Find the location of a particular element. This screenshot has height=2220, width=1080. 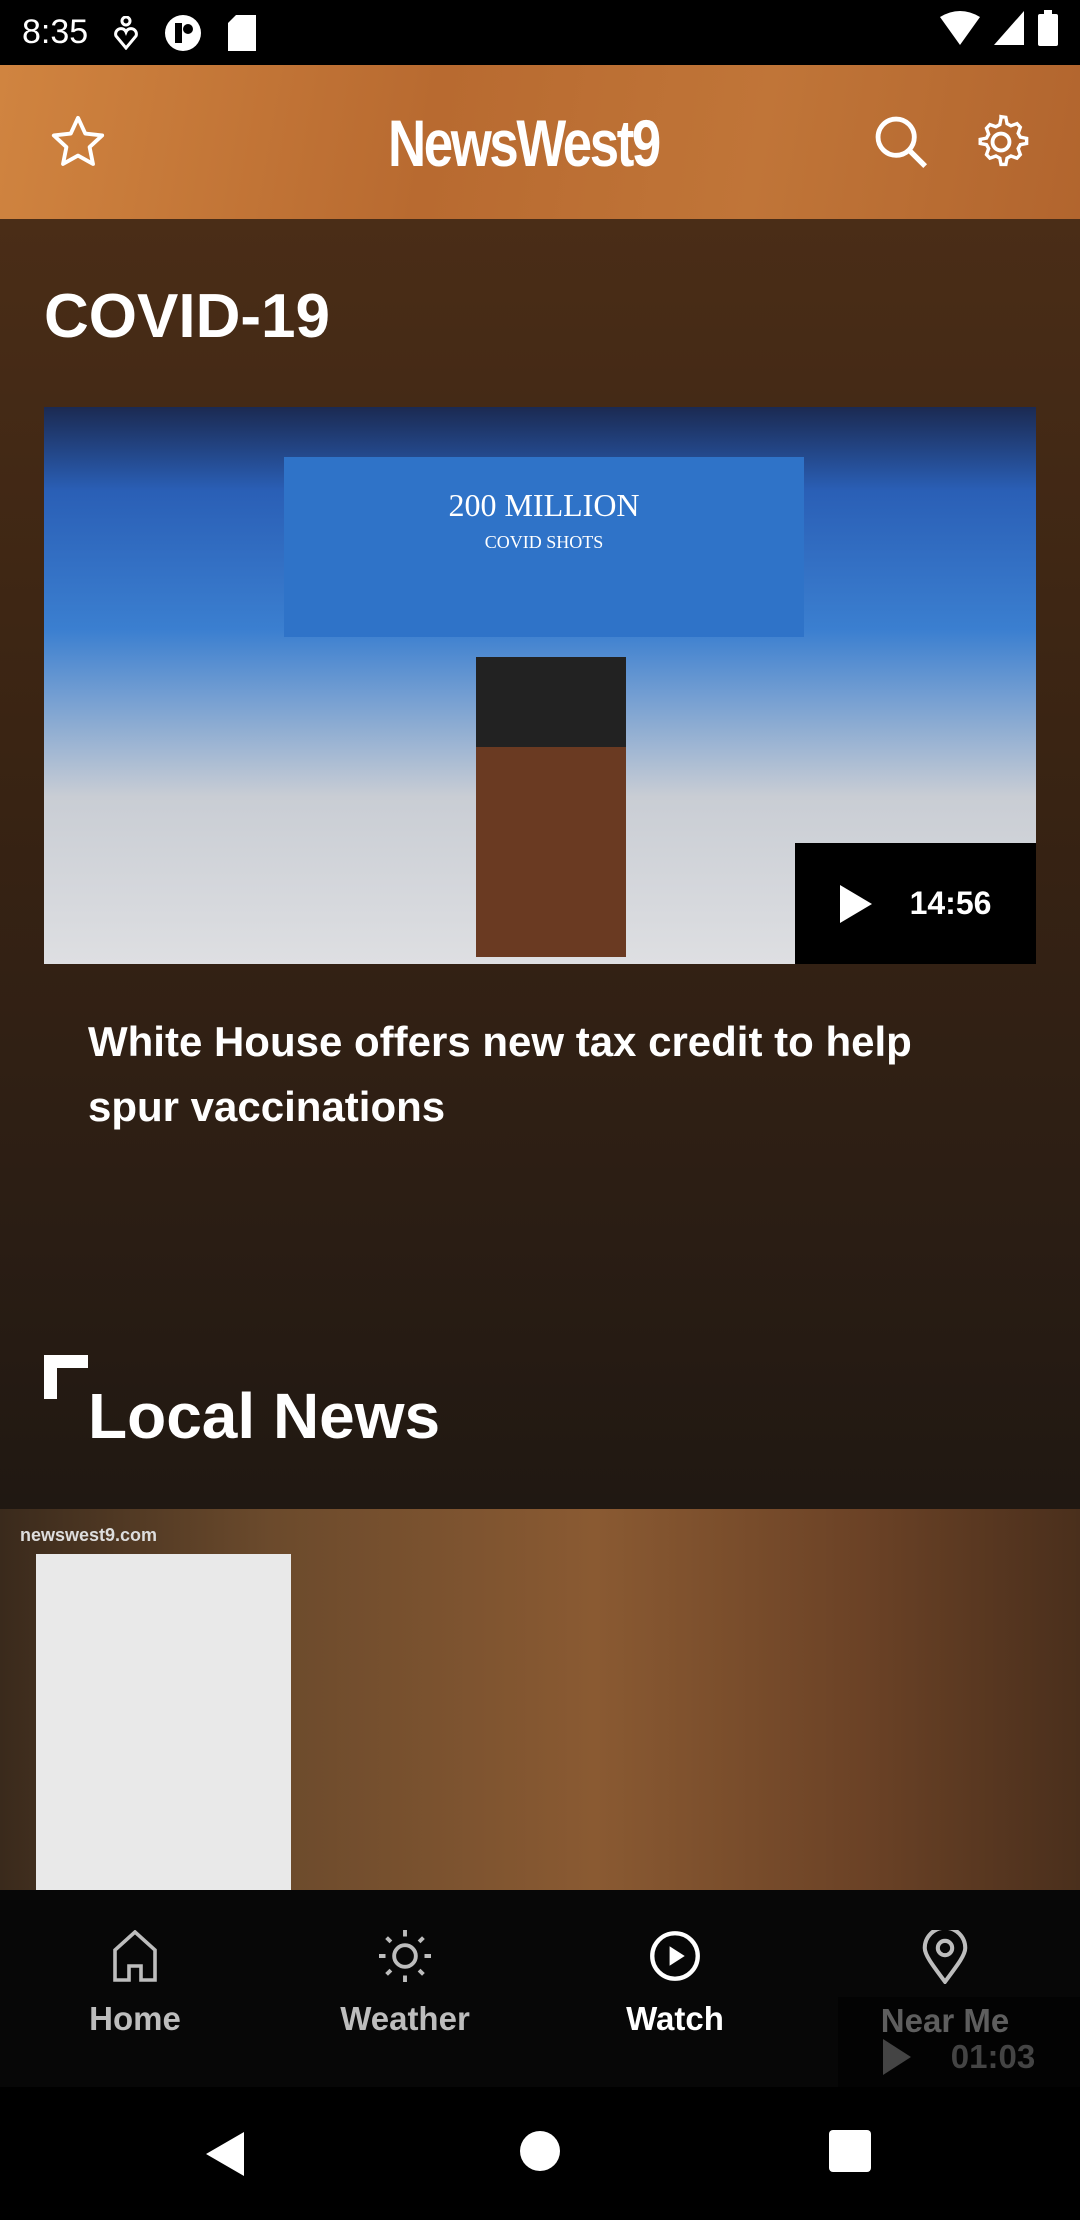

signal-icon is located at coordinates (1009, 32).